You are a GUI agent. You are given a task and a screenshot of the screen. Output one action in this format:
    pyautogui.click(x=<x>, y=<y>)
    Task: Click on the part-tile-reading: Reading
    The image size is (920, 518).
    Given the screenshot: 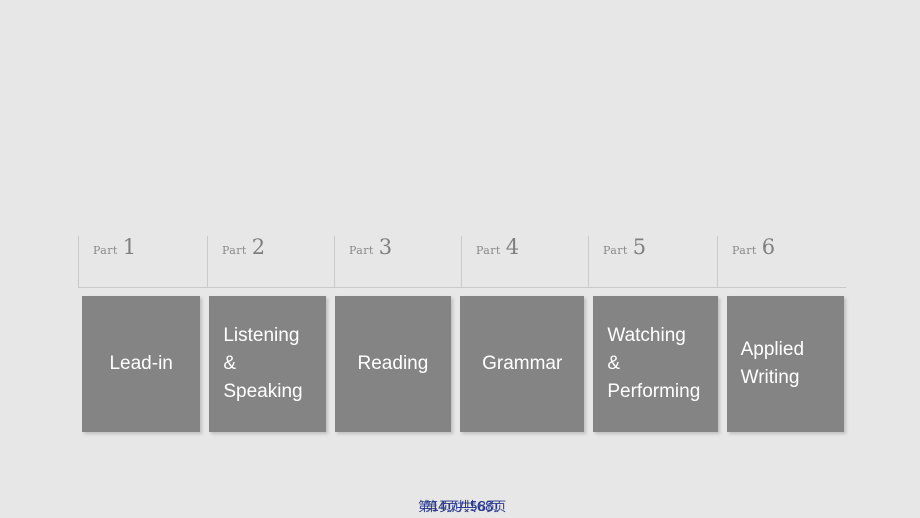 What is the action you would take?
    pyautogui.click(x=393, y=364)
    